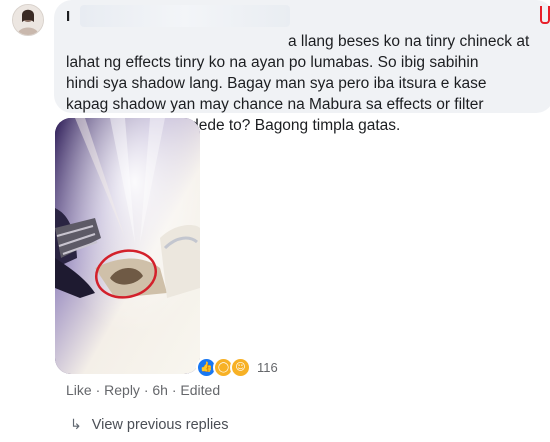 The image size is (550, 442). I want to click on comment-actions: Like · Reply · 6h · Edited, so click(143, 390).